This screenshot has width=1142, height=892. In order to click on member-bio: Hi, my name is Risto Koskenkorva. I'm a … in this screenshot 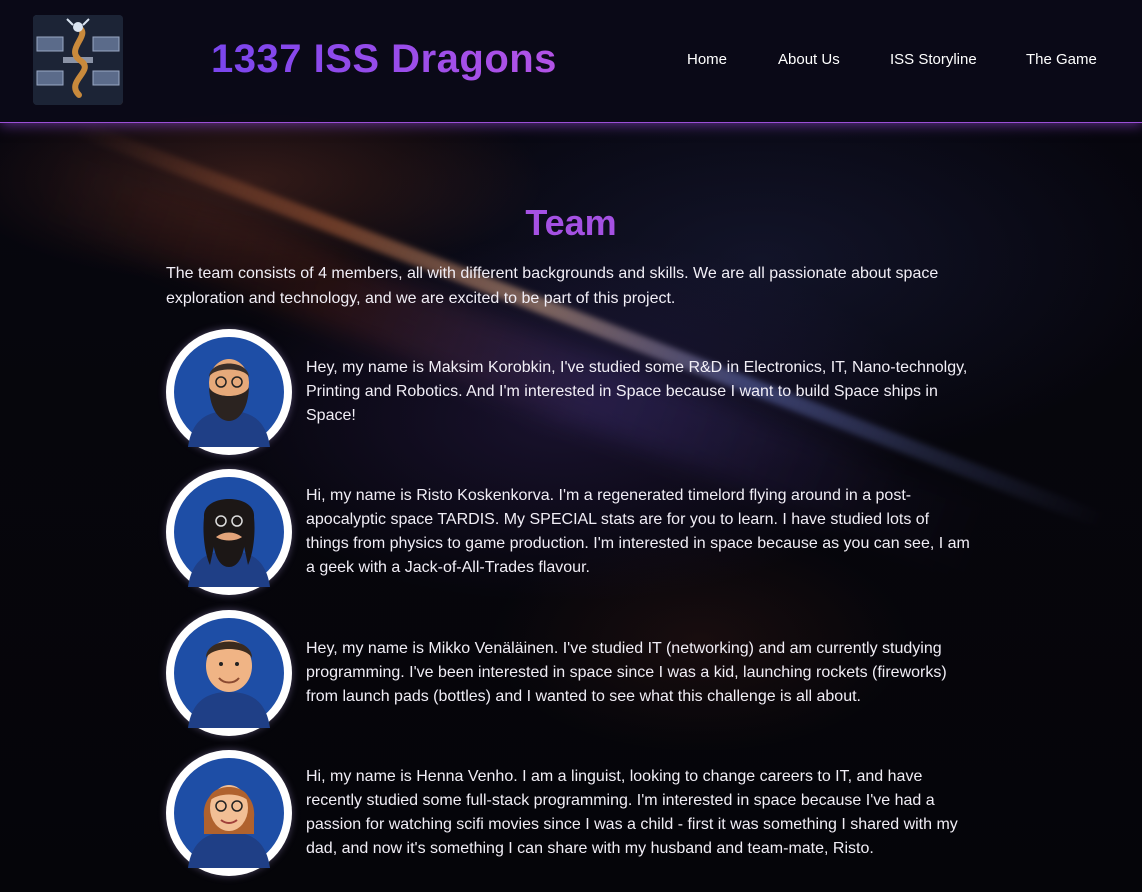, I will do `click(638, 531)`.